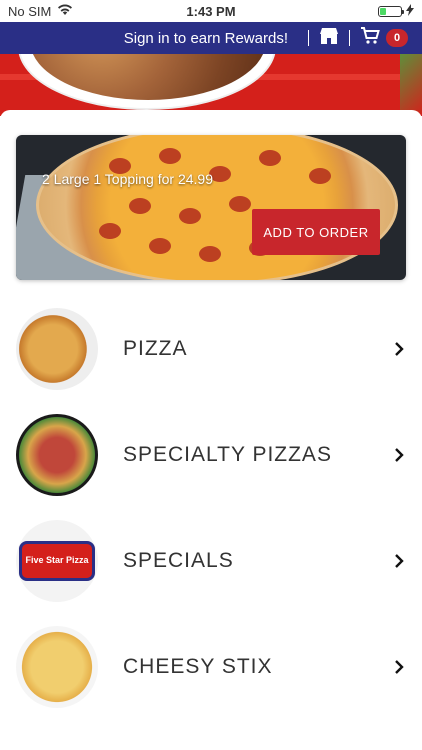  Describe the element at coordinates (329, 38) in the screenshot. I see `store-icon` at that location.